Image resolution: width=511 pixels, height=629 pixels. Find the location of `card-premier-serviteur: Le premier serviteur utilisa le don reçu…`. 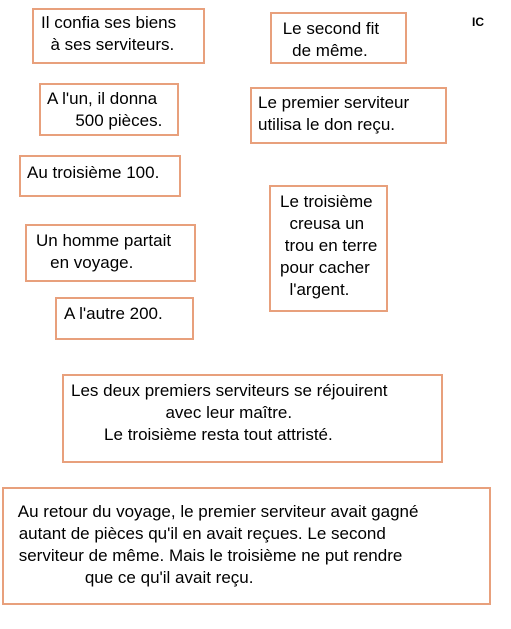

card-premier-serviteur: Le premier serviteur utilisa le don reçu… is located at coordinates (348, 115).